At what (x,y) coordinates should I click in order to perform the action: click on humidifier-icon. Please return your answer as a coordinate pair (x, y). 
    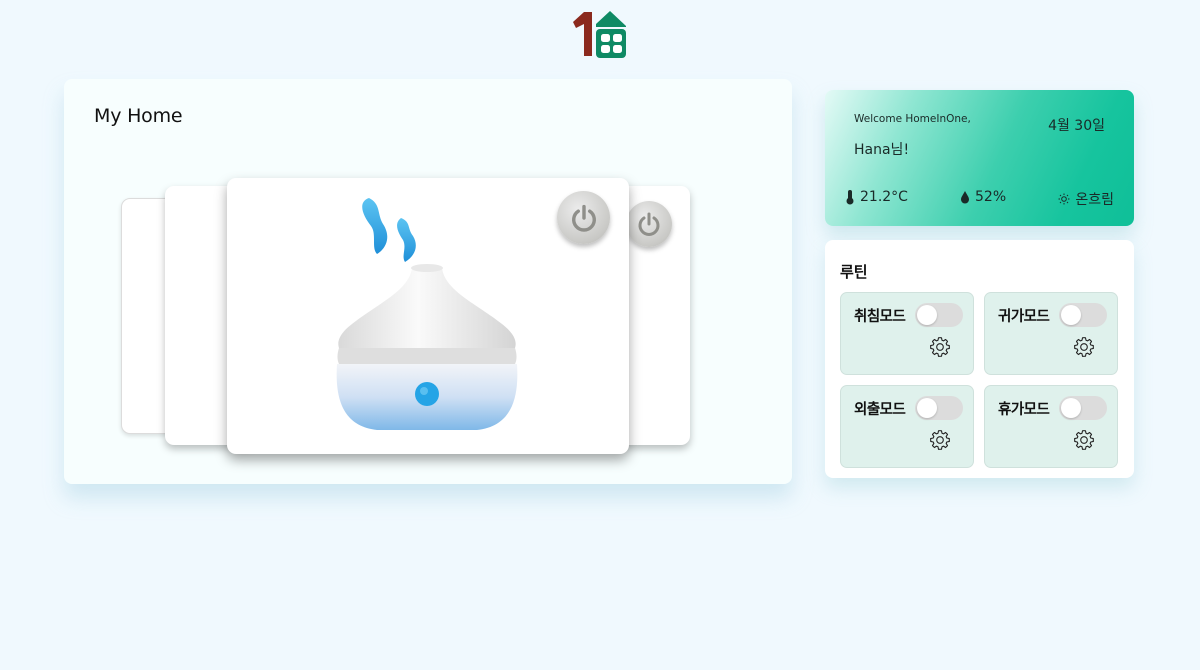
    Looking at the image, I should click on (427, 316).